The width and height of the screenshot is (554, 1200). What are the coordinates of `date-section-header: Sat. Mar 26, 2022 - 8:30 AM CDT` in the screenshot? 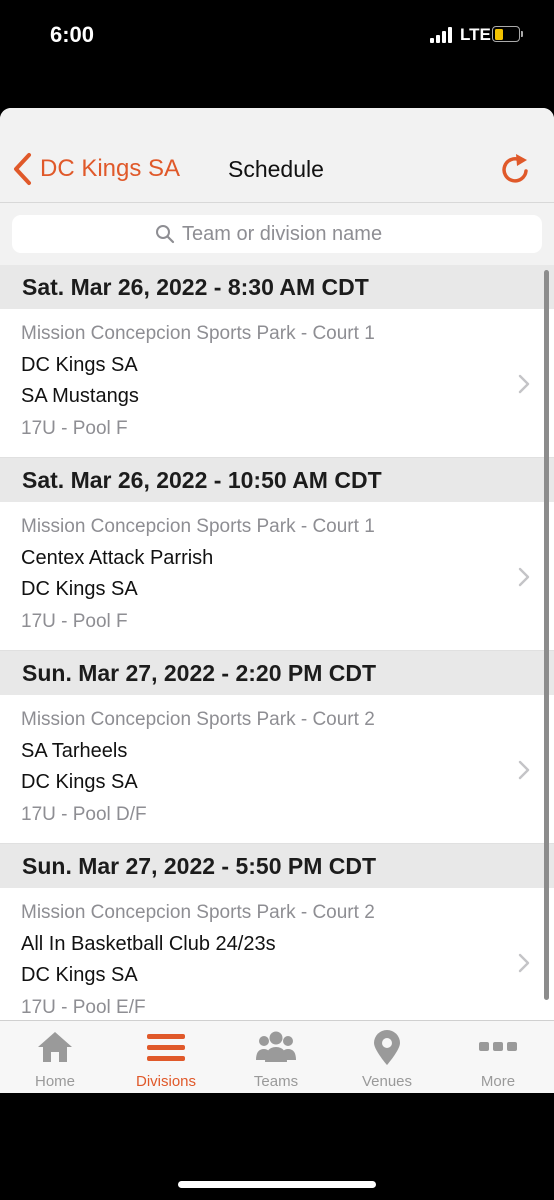 It's located at (277, 287).